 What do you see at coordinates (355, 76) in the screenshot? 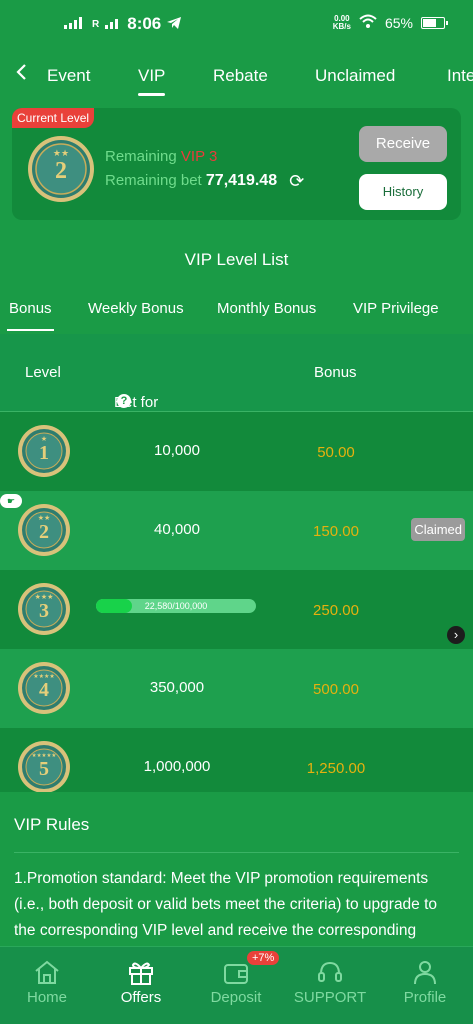
I see `tab-unclaimed: Unclaimed` at bounding box center [355, 76].